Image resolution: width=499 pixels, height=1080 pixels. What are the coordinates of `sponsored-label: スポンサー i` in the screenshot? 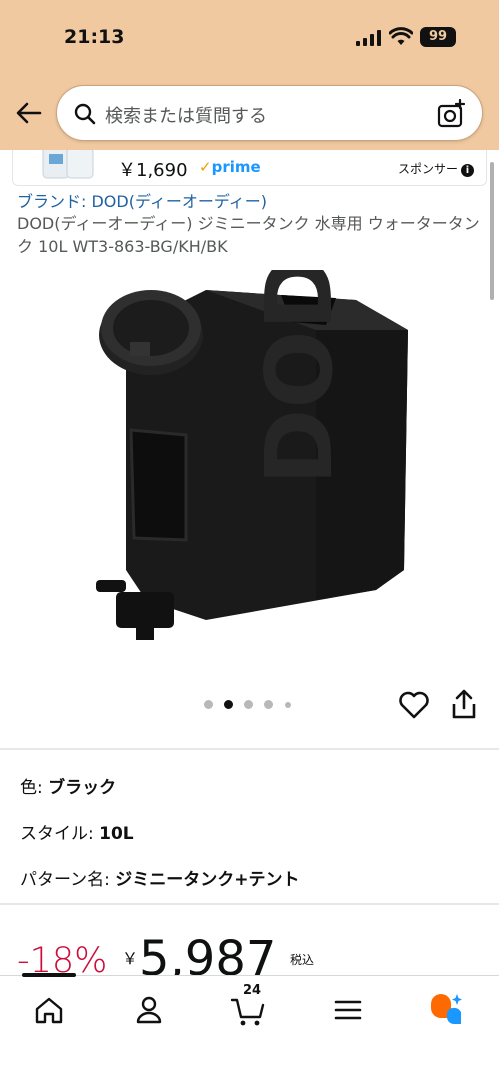 It's located at (436, 168).